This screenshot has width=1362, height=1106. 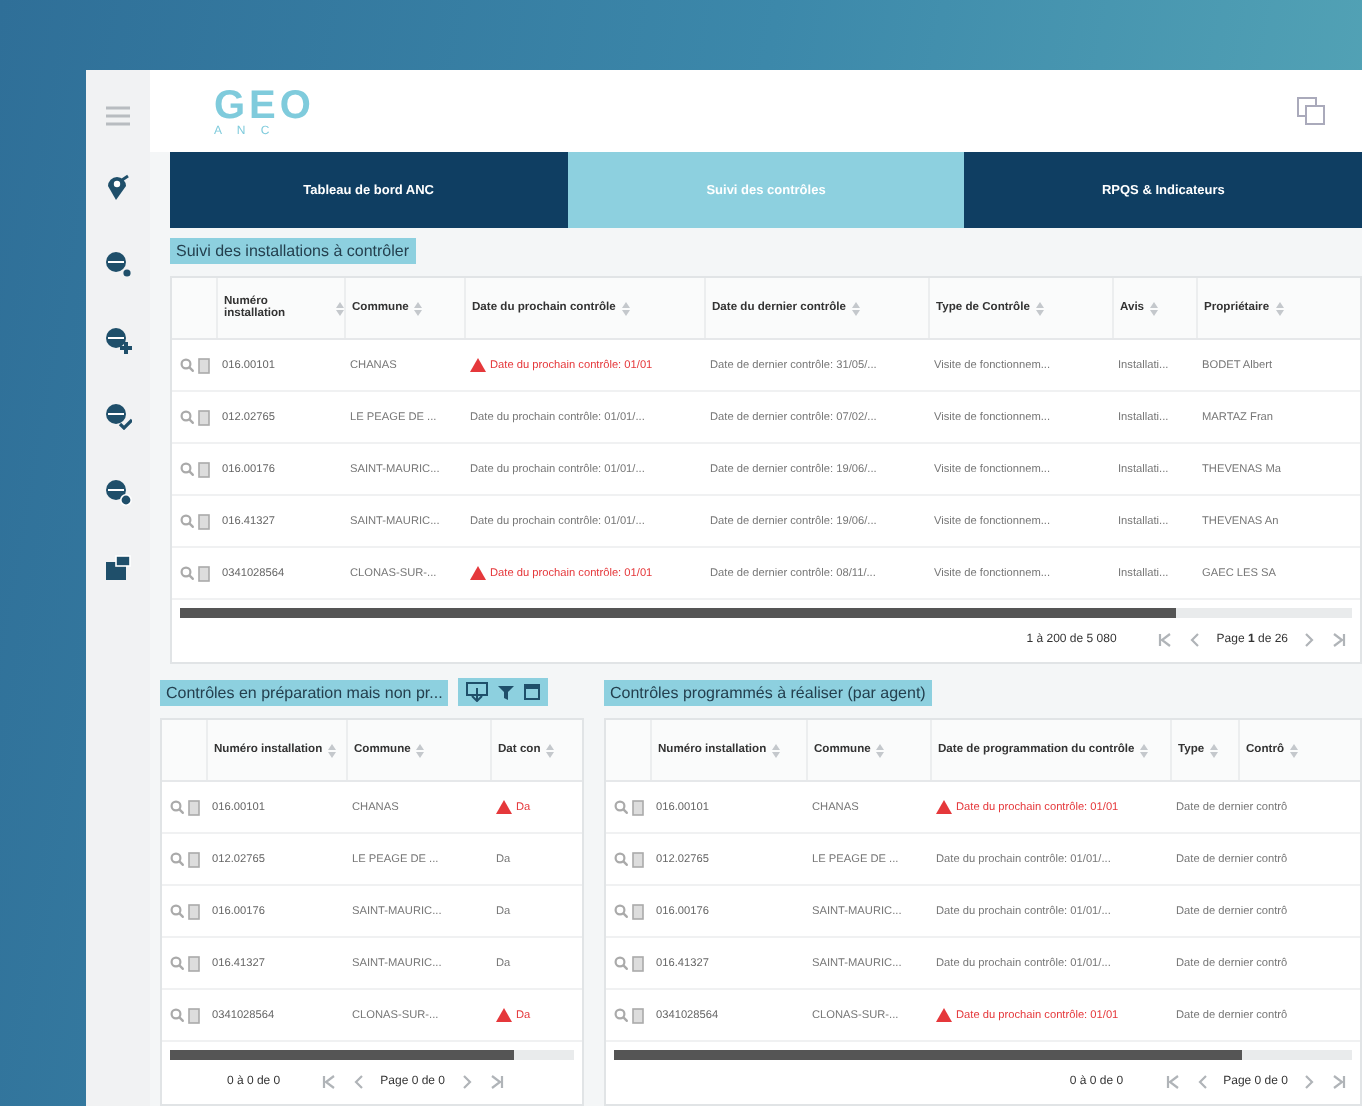 What do you see at coordinates (293, 250) in the screenshot?
I see `panel-title: Suivi des installations à contrôler` at bounding box center [293, 250].